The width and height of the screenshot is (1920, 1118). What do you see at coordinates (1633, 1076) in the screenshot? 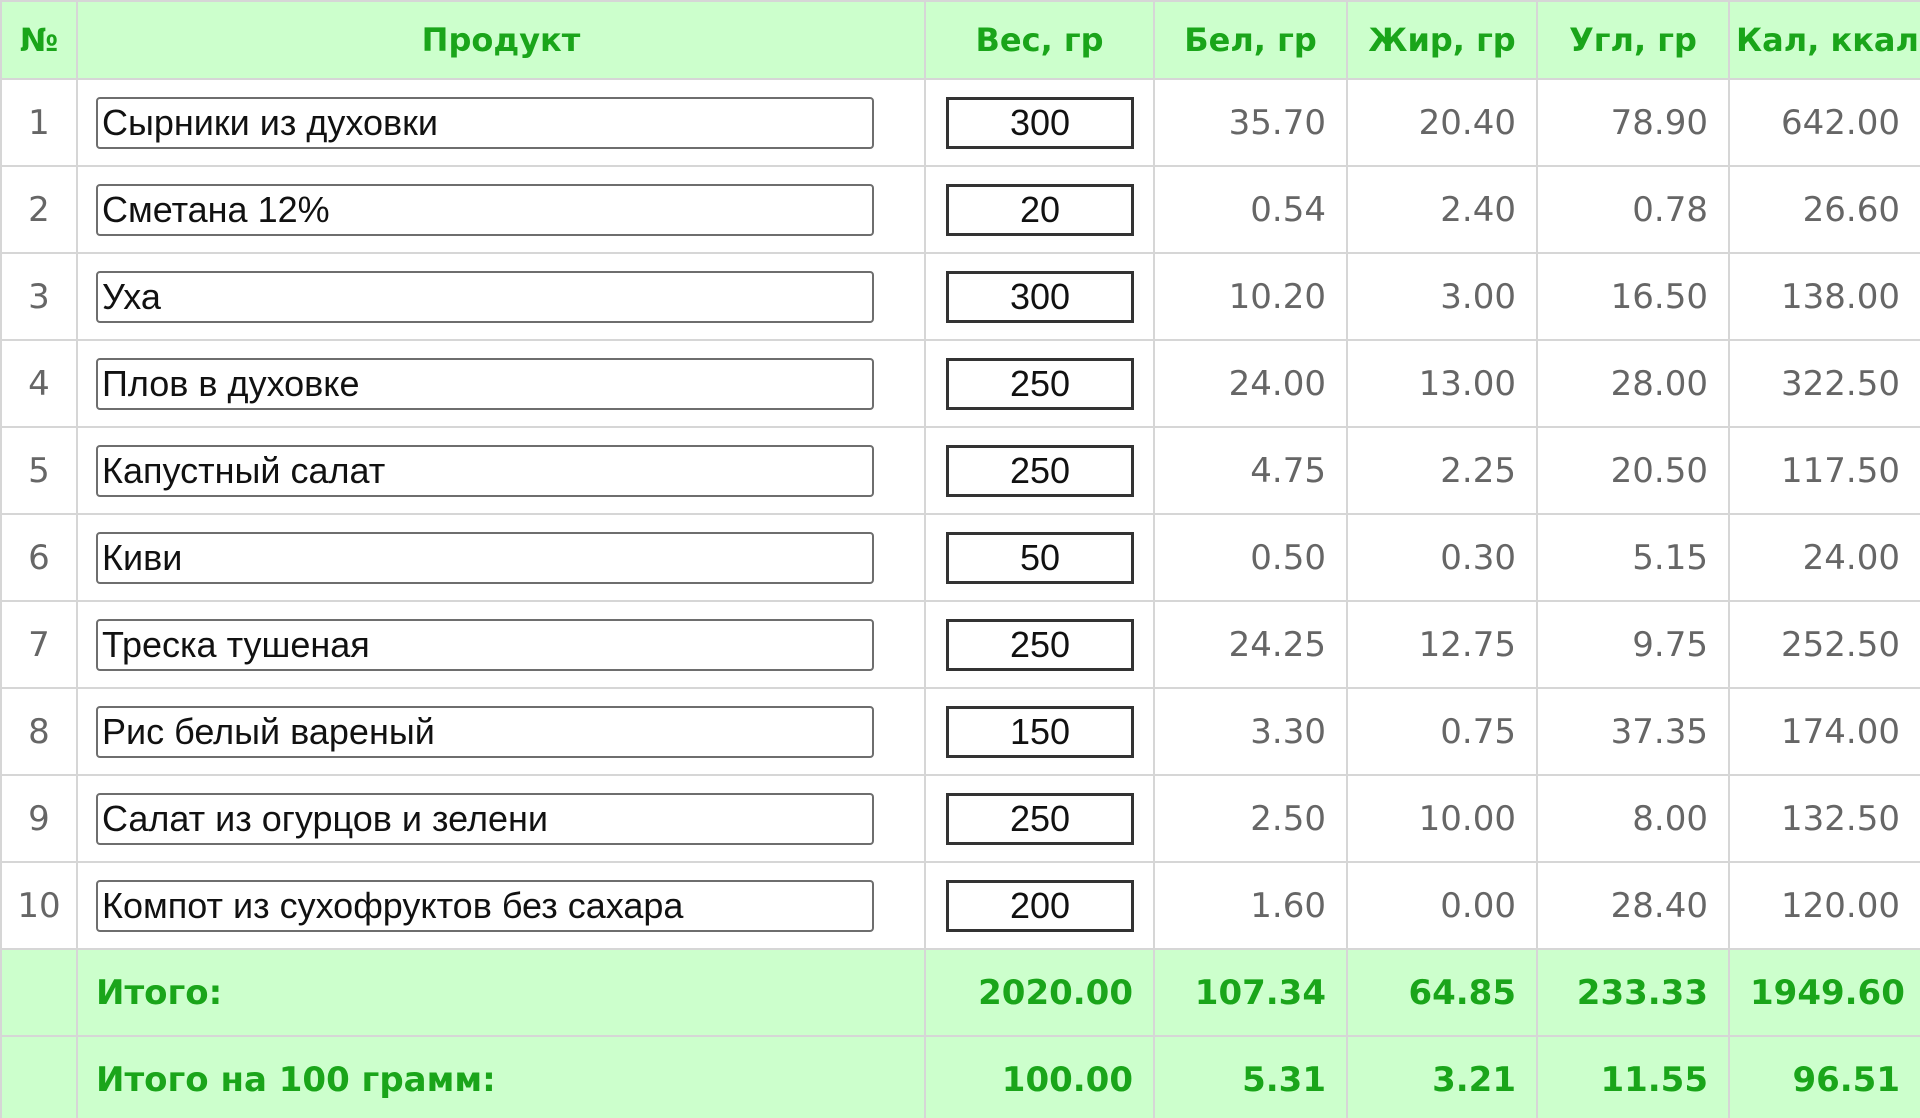
I see `per100-carbs: 11.55` at bounding box center [1633, 1076].